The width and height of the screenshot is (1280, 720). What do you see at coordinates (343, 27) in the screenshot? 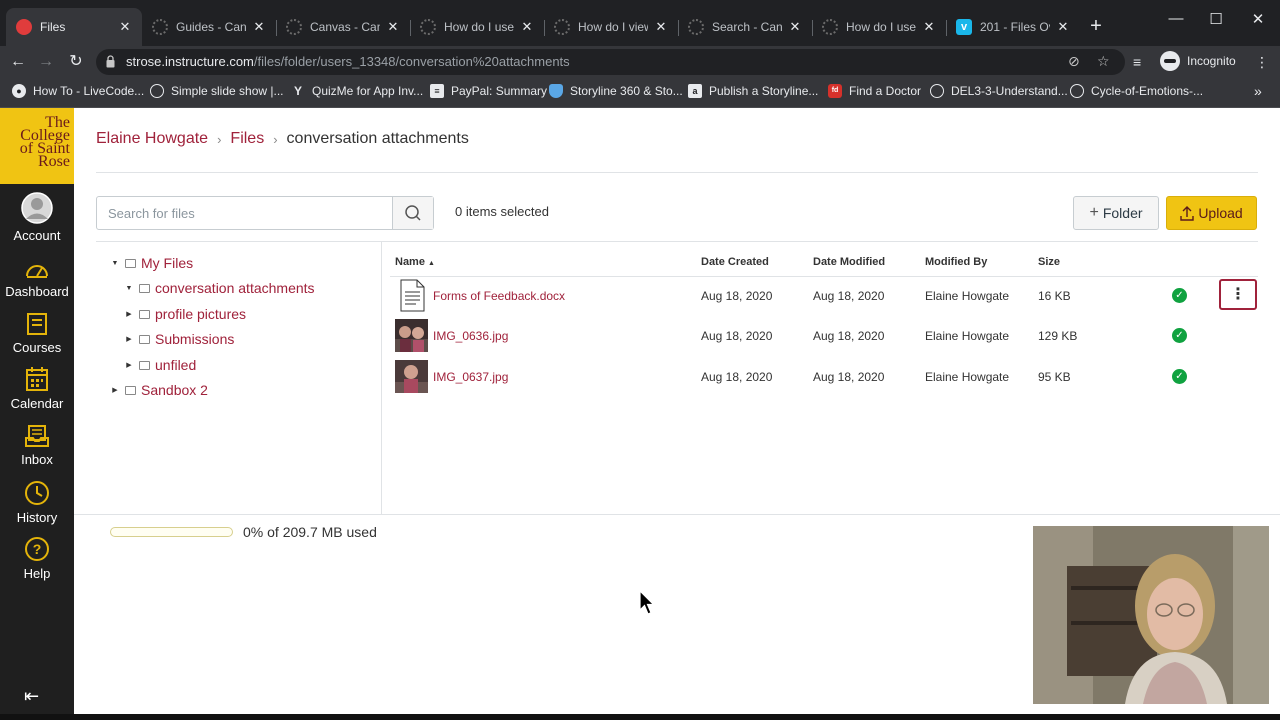
I see `browser-tab: Canvas - Canvas ✕` at bounding box center [343, 27].